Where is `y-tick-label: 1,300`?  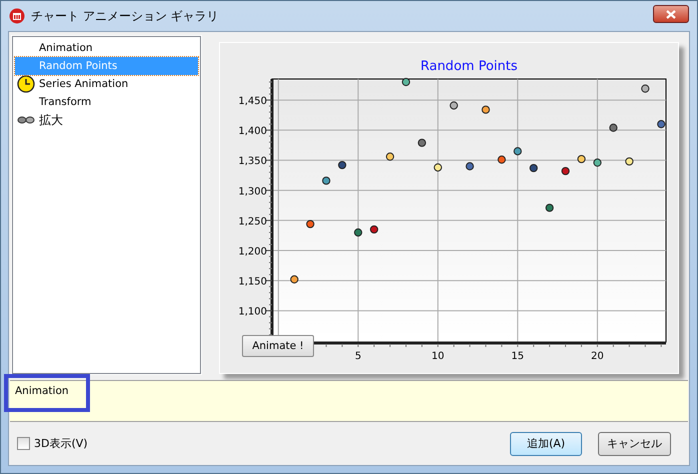 y-tick-label: 1,300 is located at coordinates (252, 192).